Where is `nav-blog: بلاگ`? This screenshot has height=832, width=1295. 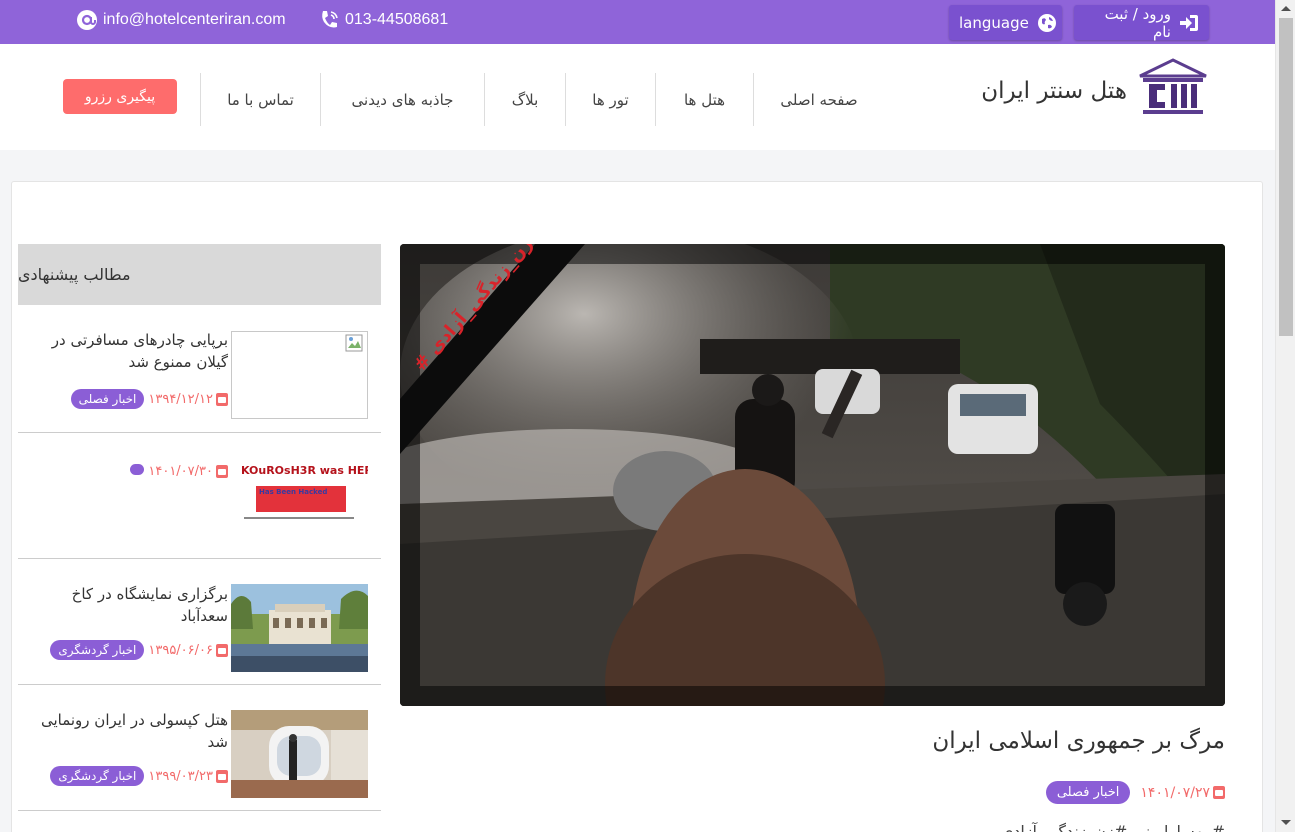 nav-blog: بلاگ is located at coordinates (525, 100).